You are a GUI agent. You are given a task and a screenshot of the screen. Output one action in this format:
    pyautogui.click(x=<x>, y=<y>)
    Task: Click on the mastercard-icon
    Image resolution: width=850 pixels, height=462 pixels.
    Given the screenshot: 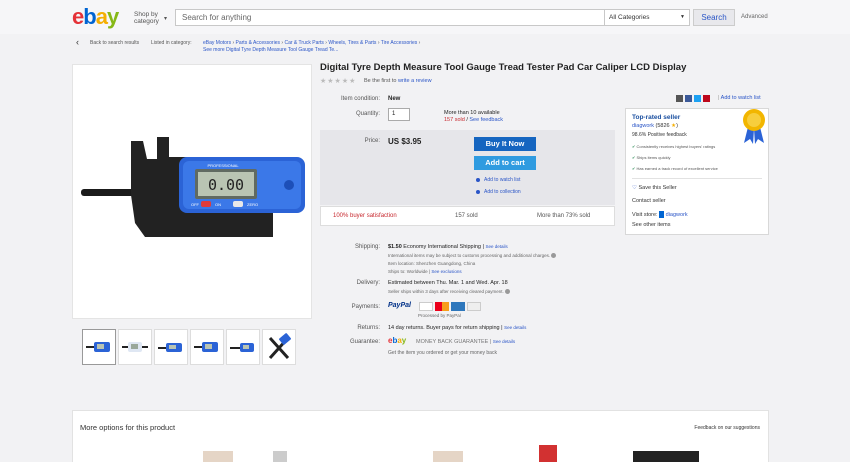 What is the action you would take?
    pyautogui.click(x=442, y=306)
    